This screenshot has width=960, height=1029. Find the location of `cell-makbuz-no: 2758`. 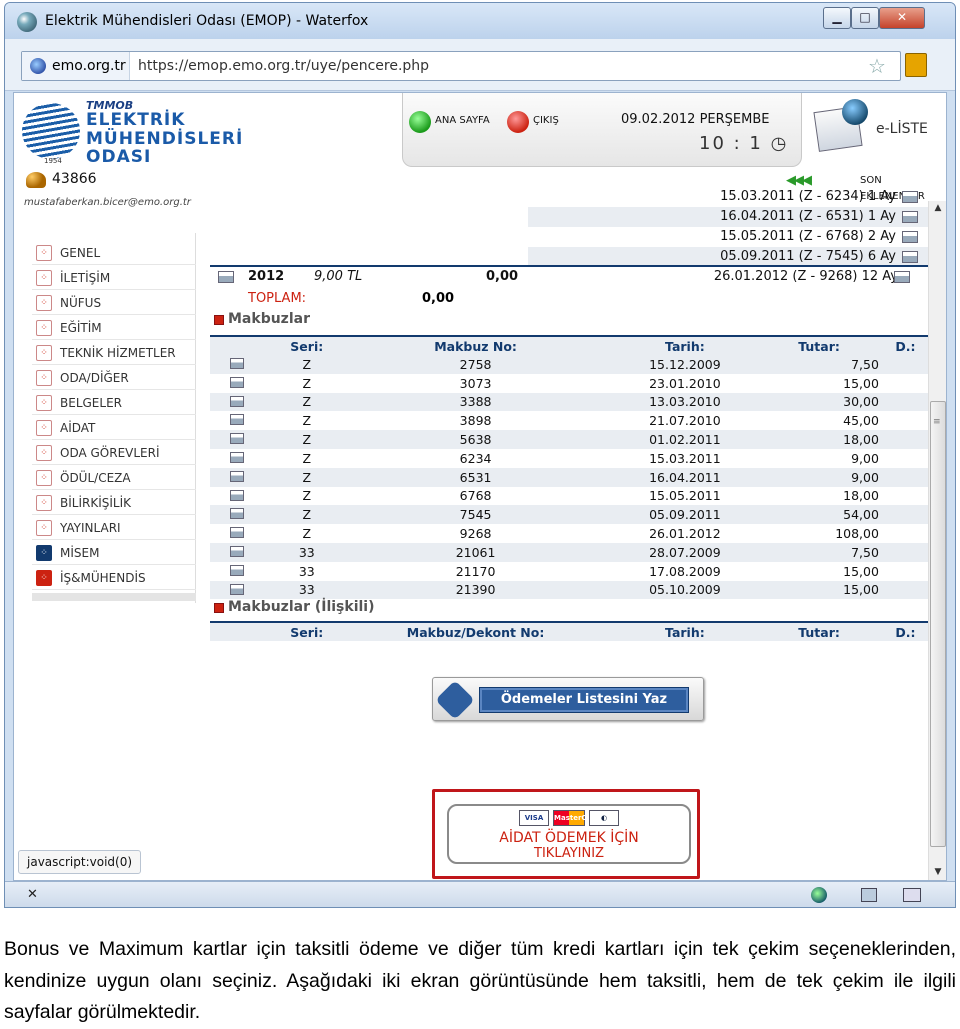

cell-makbuz-no: 2758 is located at coordinates (475, 364).